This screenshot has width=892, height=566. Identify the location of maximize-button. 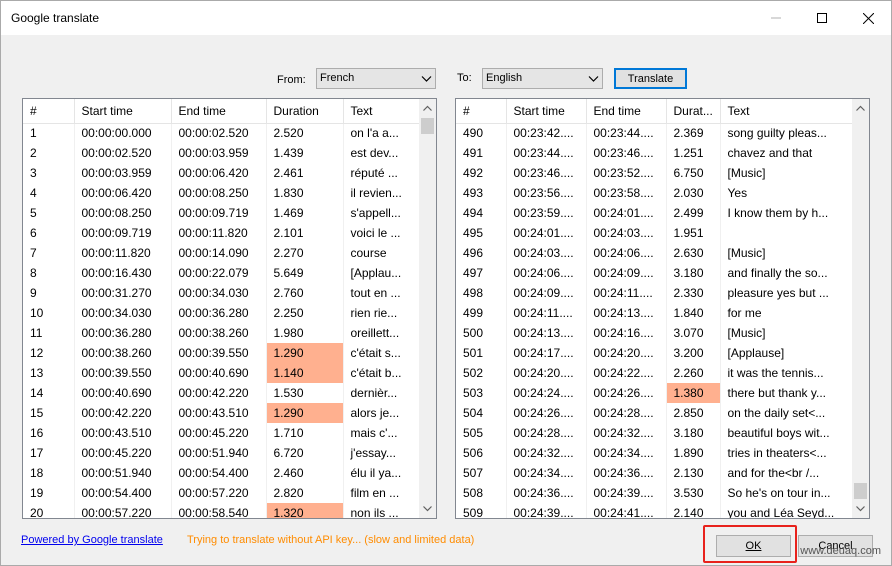
(822, 18).